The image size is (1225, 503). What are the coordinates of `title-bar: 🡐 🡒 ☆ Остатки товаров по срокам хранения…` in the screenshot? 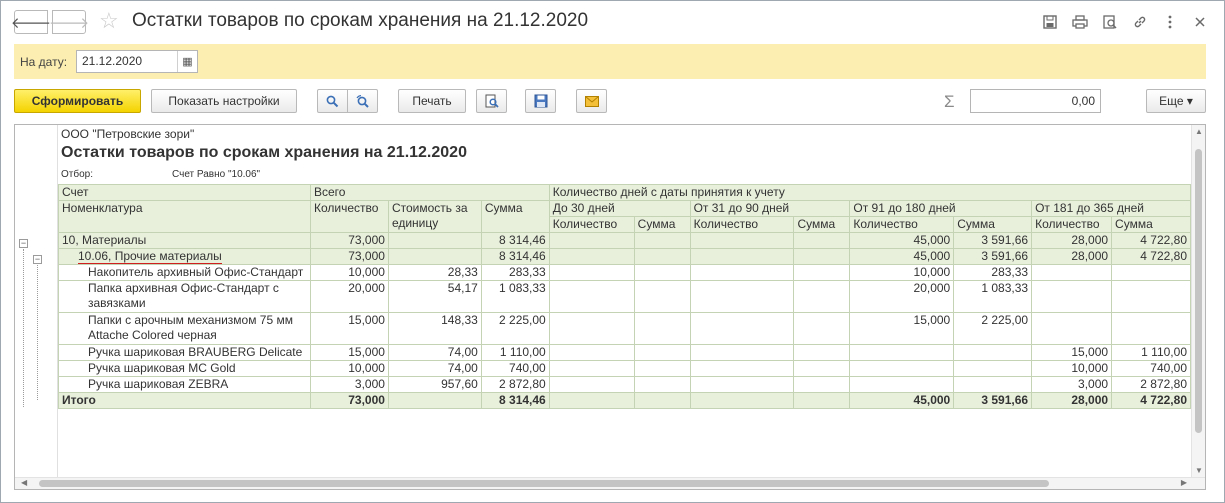 It's located at (612, 22).